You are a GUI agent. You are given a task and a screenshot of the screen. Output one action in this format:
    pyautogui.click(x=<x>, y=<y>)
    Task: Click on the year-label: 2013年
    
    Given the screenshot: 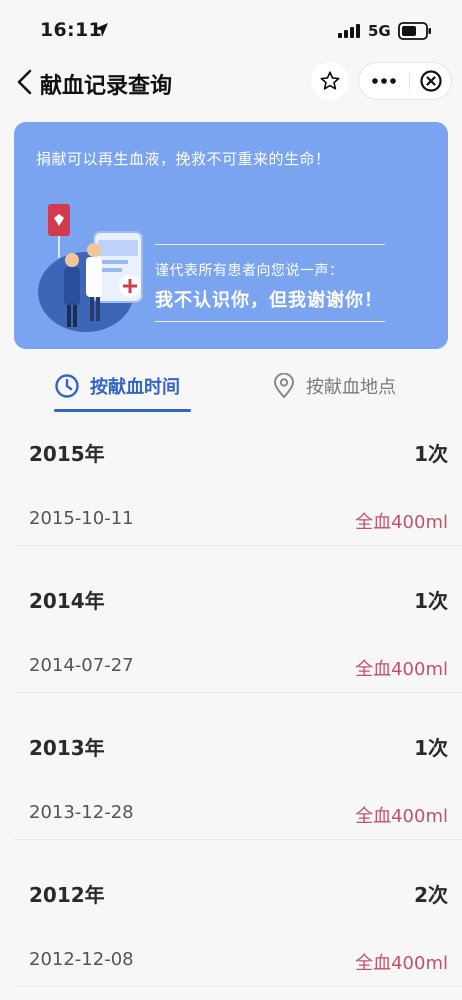 What is the action you would take?
    pyautogui.click(x=67, y=748)
    